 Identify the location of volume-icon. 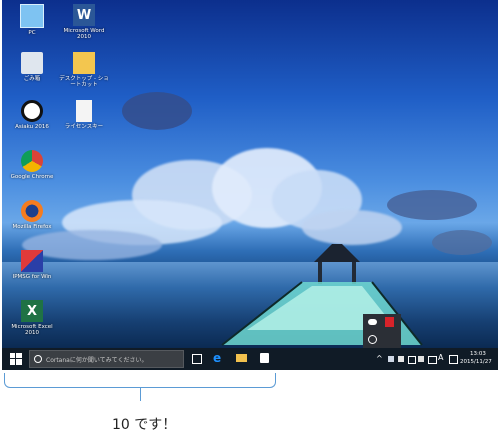
(421, 359).